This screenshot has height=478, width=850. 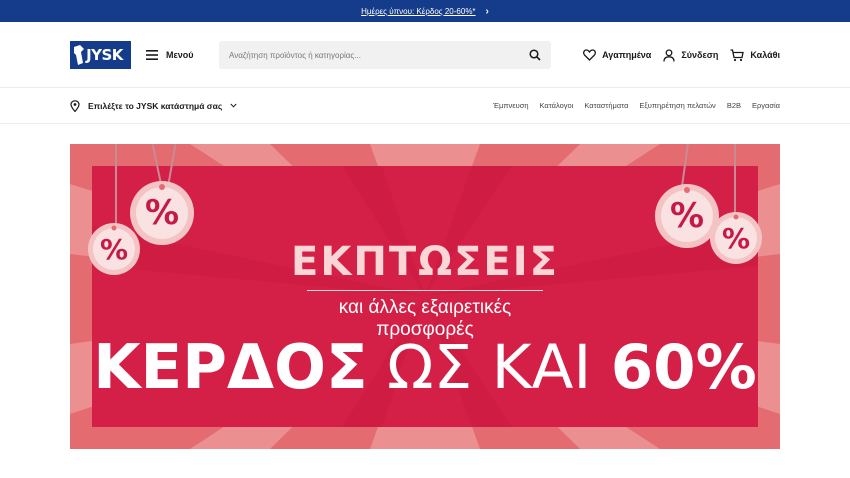 What do you see at coordinates (379, 55) in the screenshot?
I see `search-input` at bounding box center [379, 55].